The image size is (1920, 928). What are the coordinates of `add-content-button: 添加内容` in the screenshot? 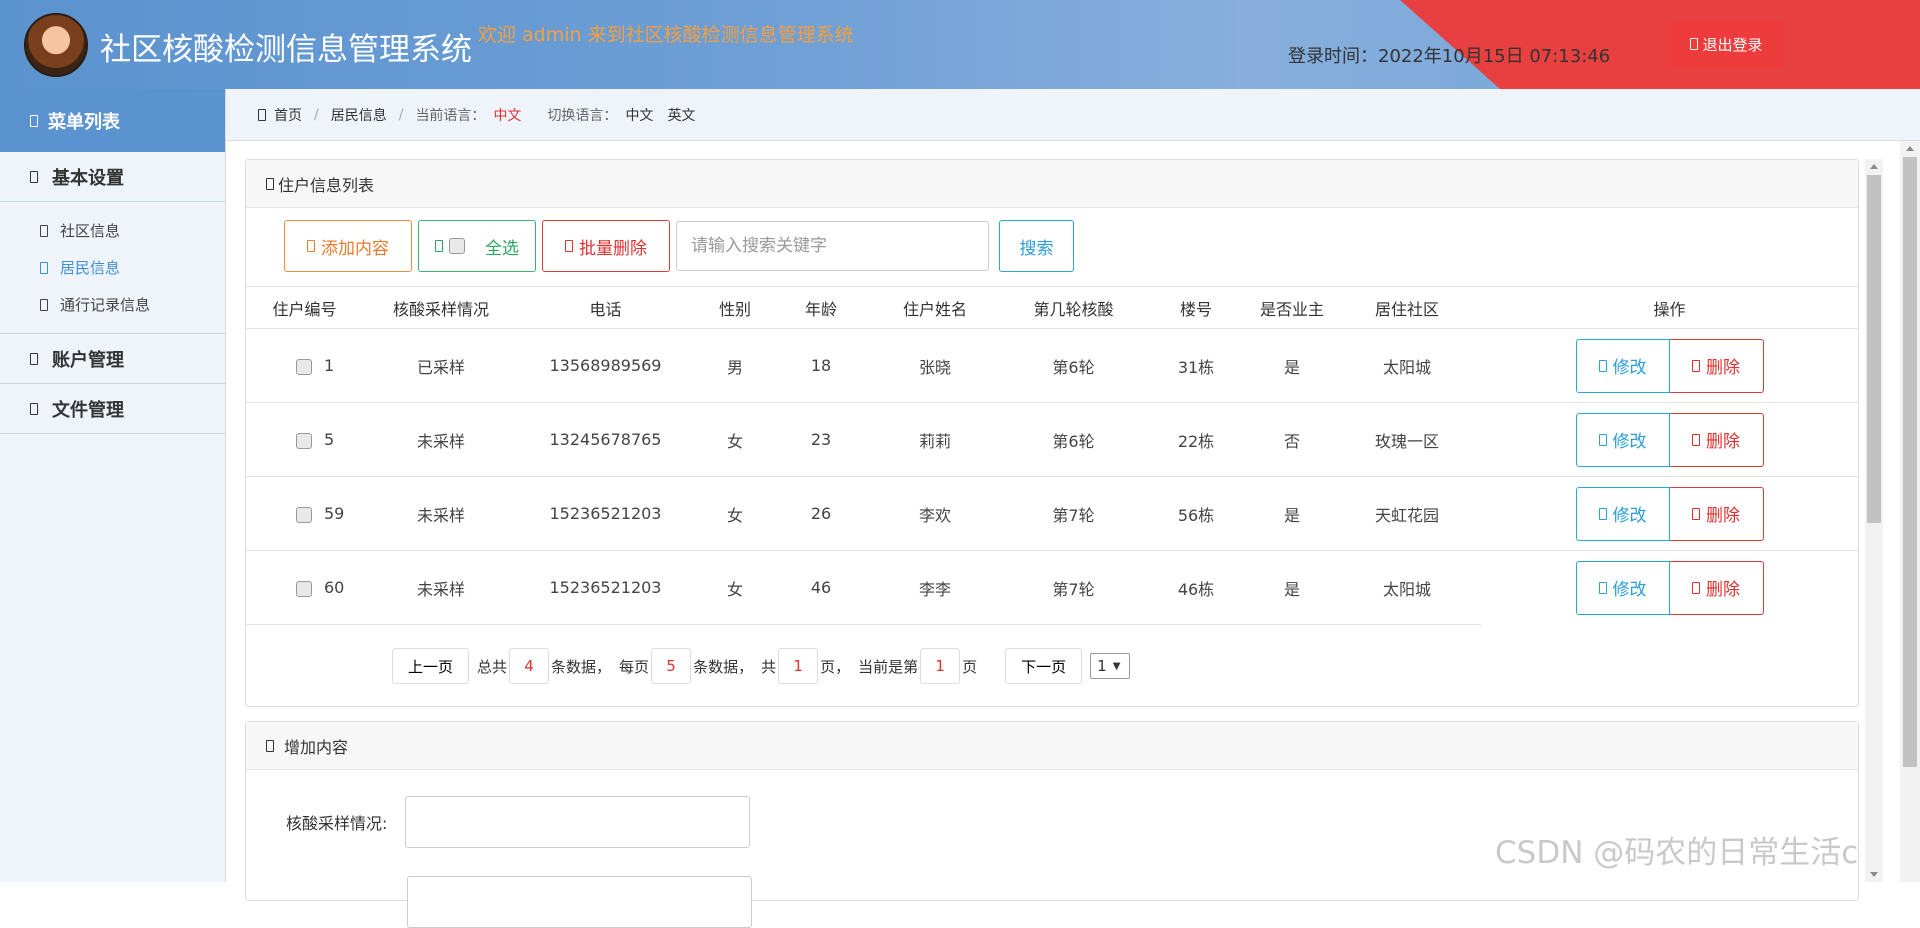 It's located at (348, 246).